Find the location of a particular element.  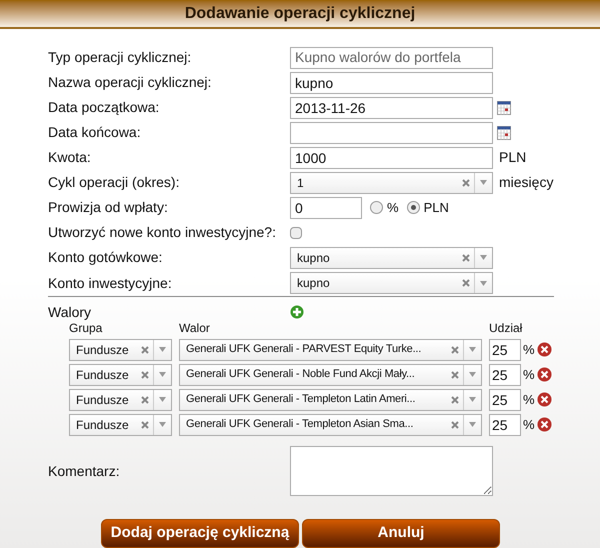

radio-label: % is located at coordinates (393, 207).